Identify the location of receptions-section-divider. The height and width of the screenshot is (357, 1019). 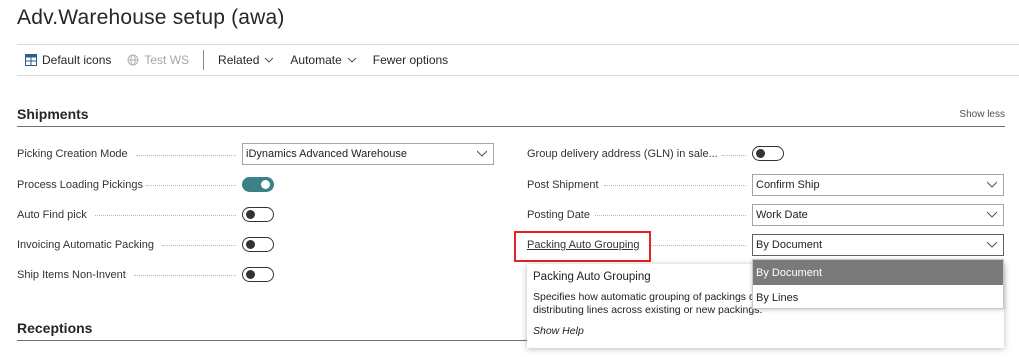
(272, 340).